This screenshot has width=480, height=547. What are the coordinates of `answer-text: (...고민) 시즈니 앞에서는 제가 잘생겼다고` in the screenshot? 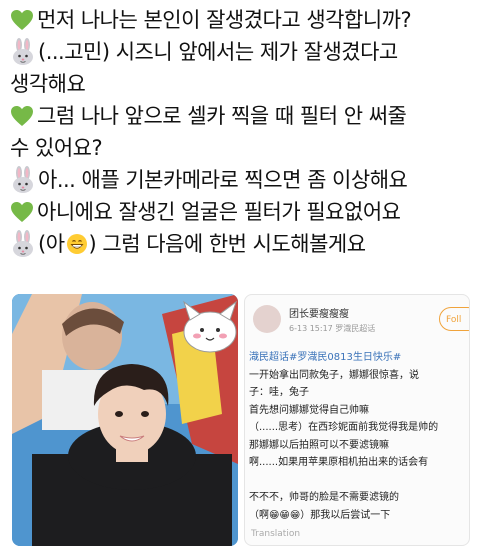 It's located at (218, 52).